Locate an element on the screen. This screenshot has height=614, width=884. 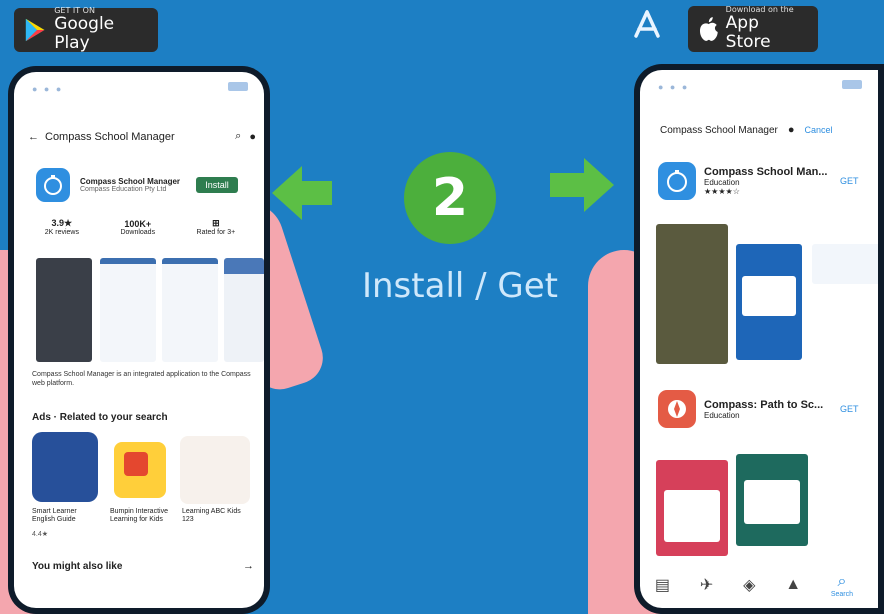
arrow-left-icon is located at coordinates (302, 193).